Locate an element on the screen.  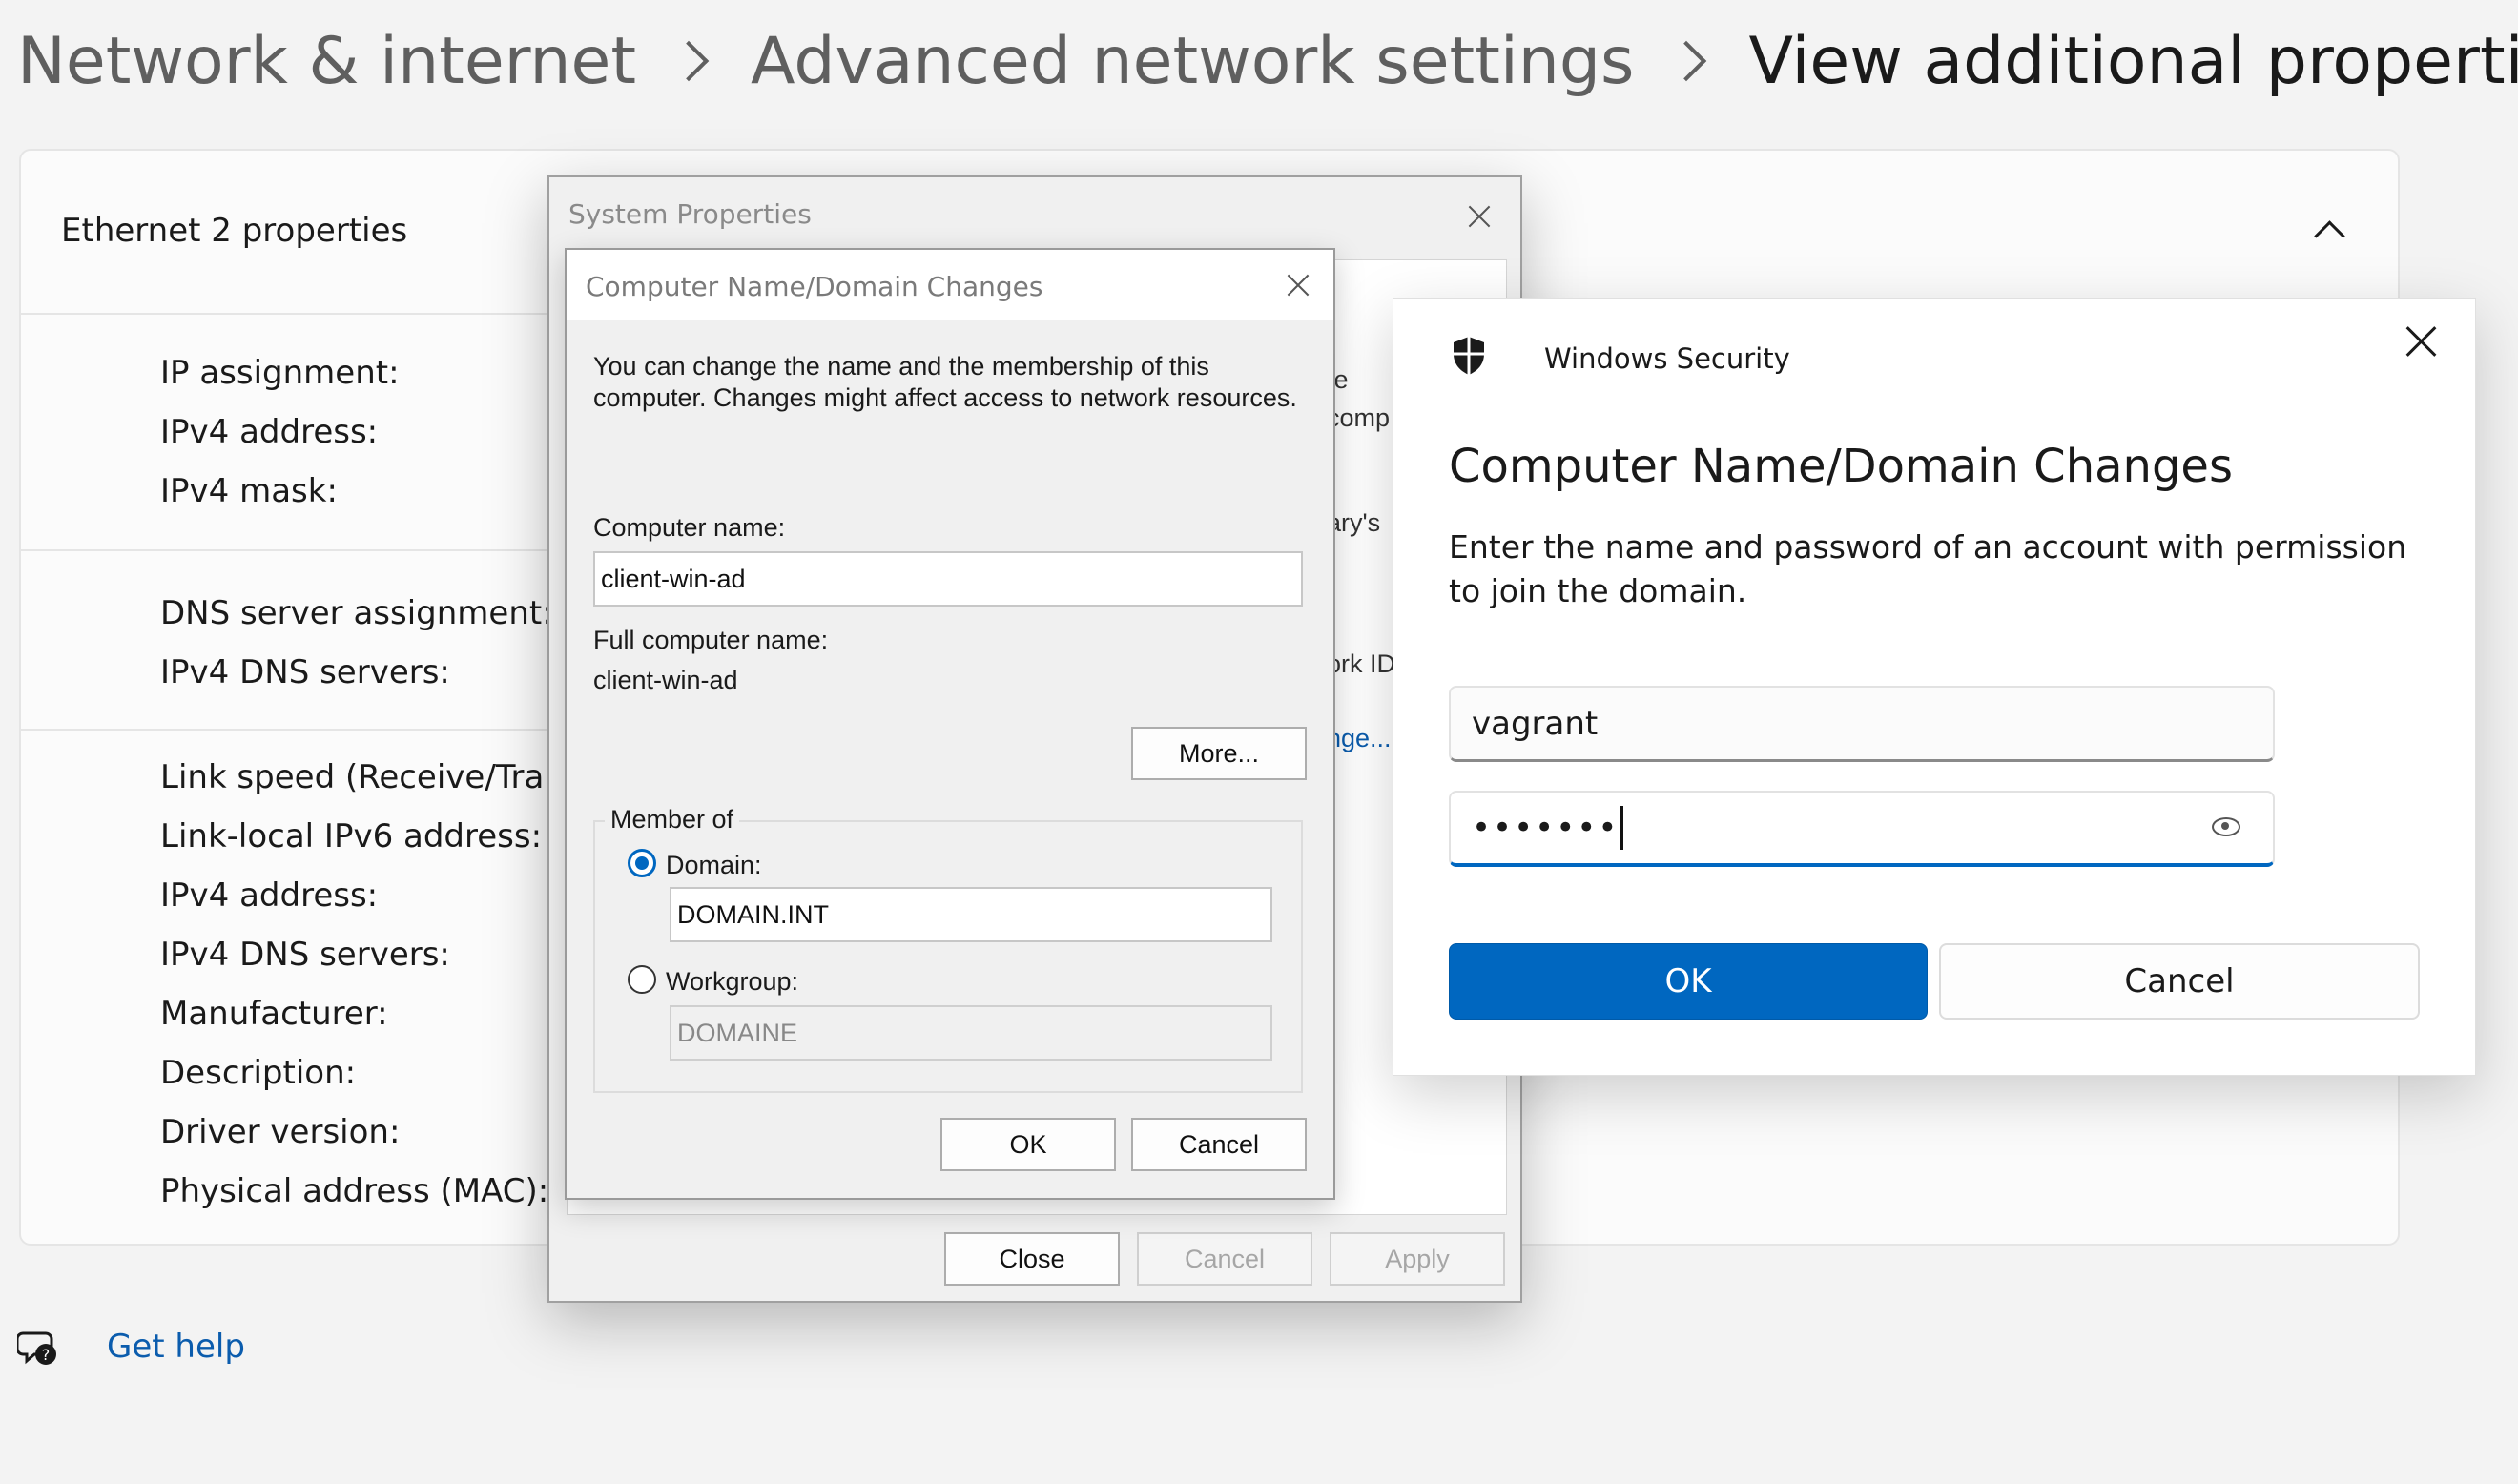
obscured-text: comp is located at coordinates (1359, 417).